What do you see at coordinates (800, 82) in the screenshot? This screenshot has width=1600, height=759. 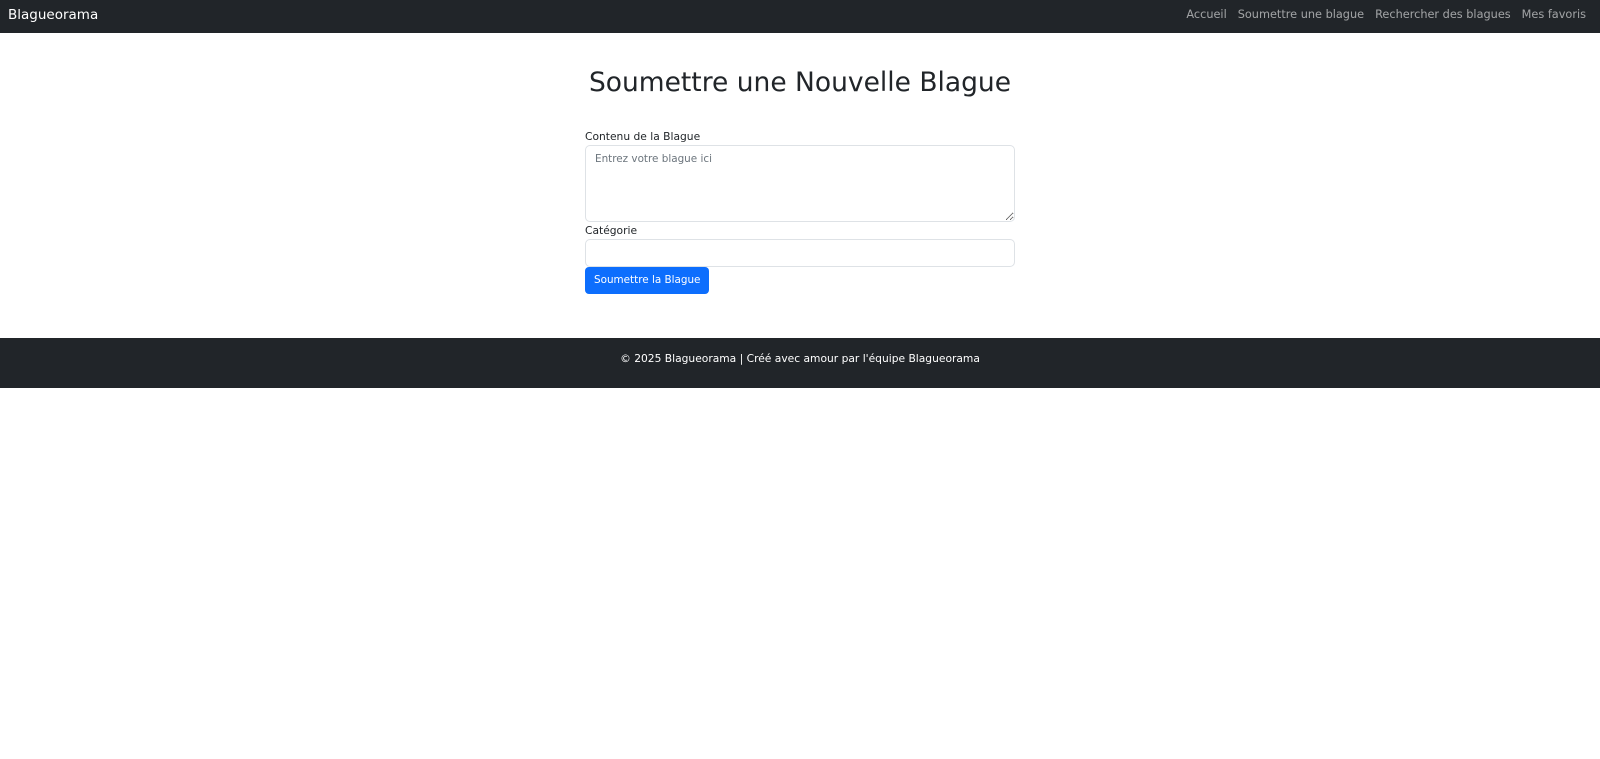 I see `page-title: Soumettre une Nouvelle Blague` at bounding box center [800, 82].